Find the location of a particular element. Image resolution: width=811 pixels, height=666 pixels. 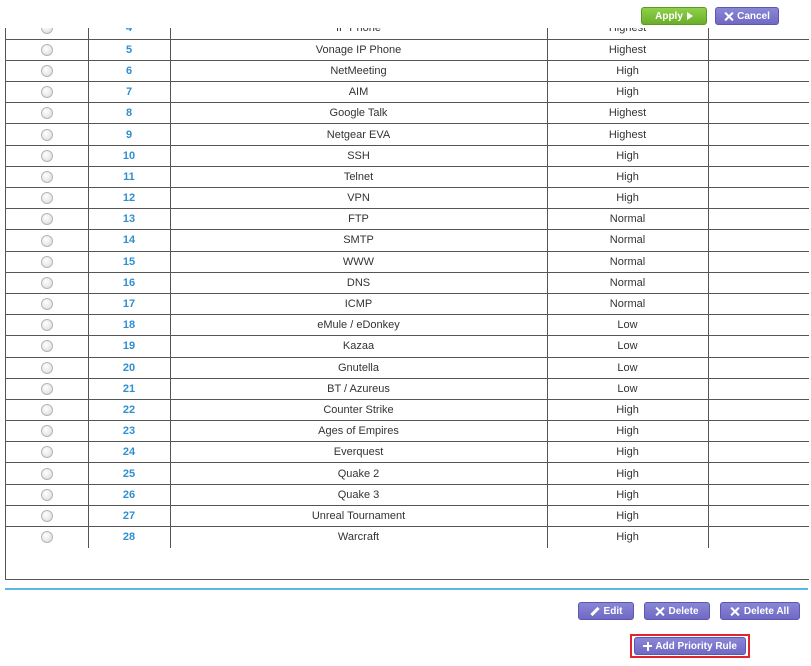

rule-number: 6 is located at coordinates (129, 70).